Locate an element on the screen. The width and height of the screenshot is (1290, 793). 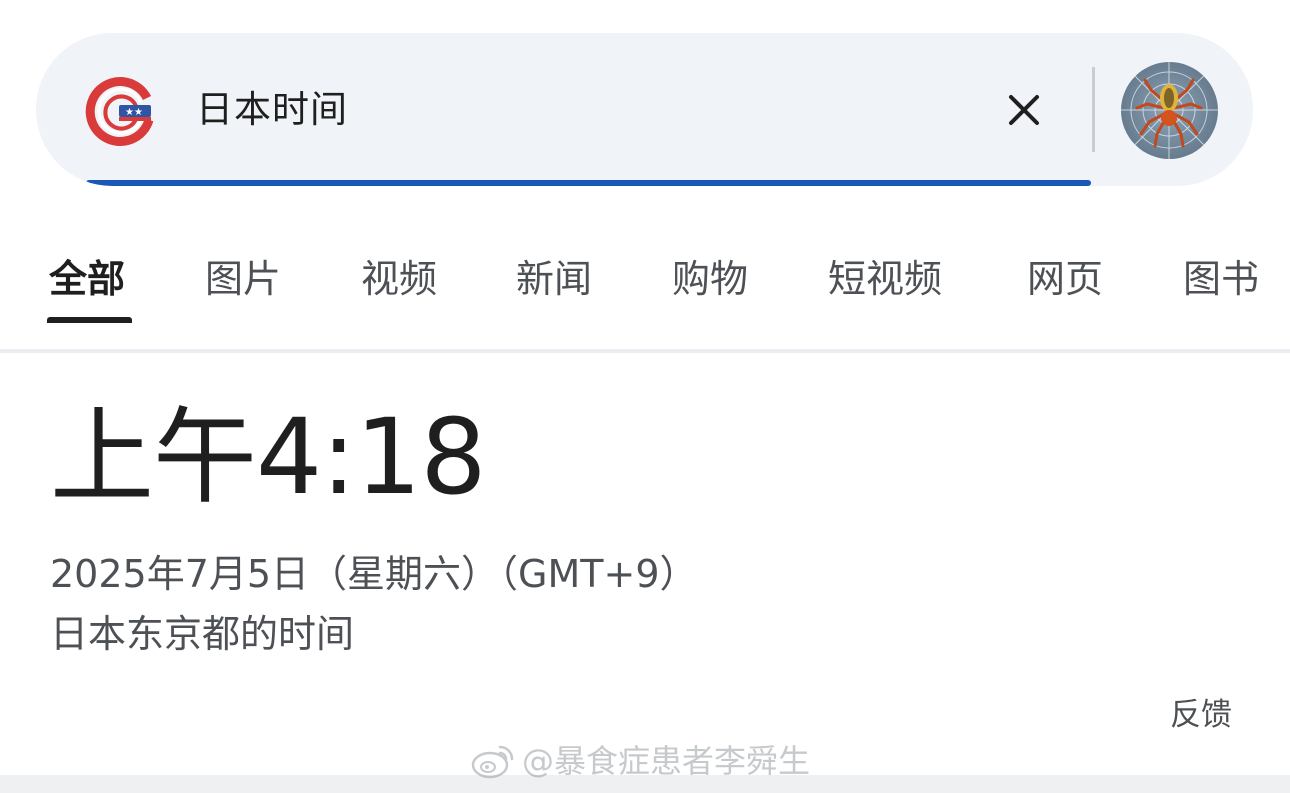
close-icon is located at coordinates (1024, 110).